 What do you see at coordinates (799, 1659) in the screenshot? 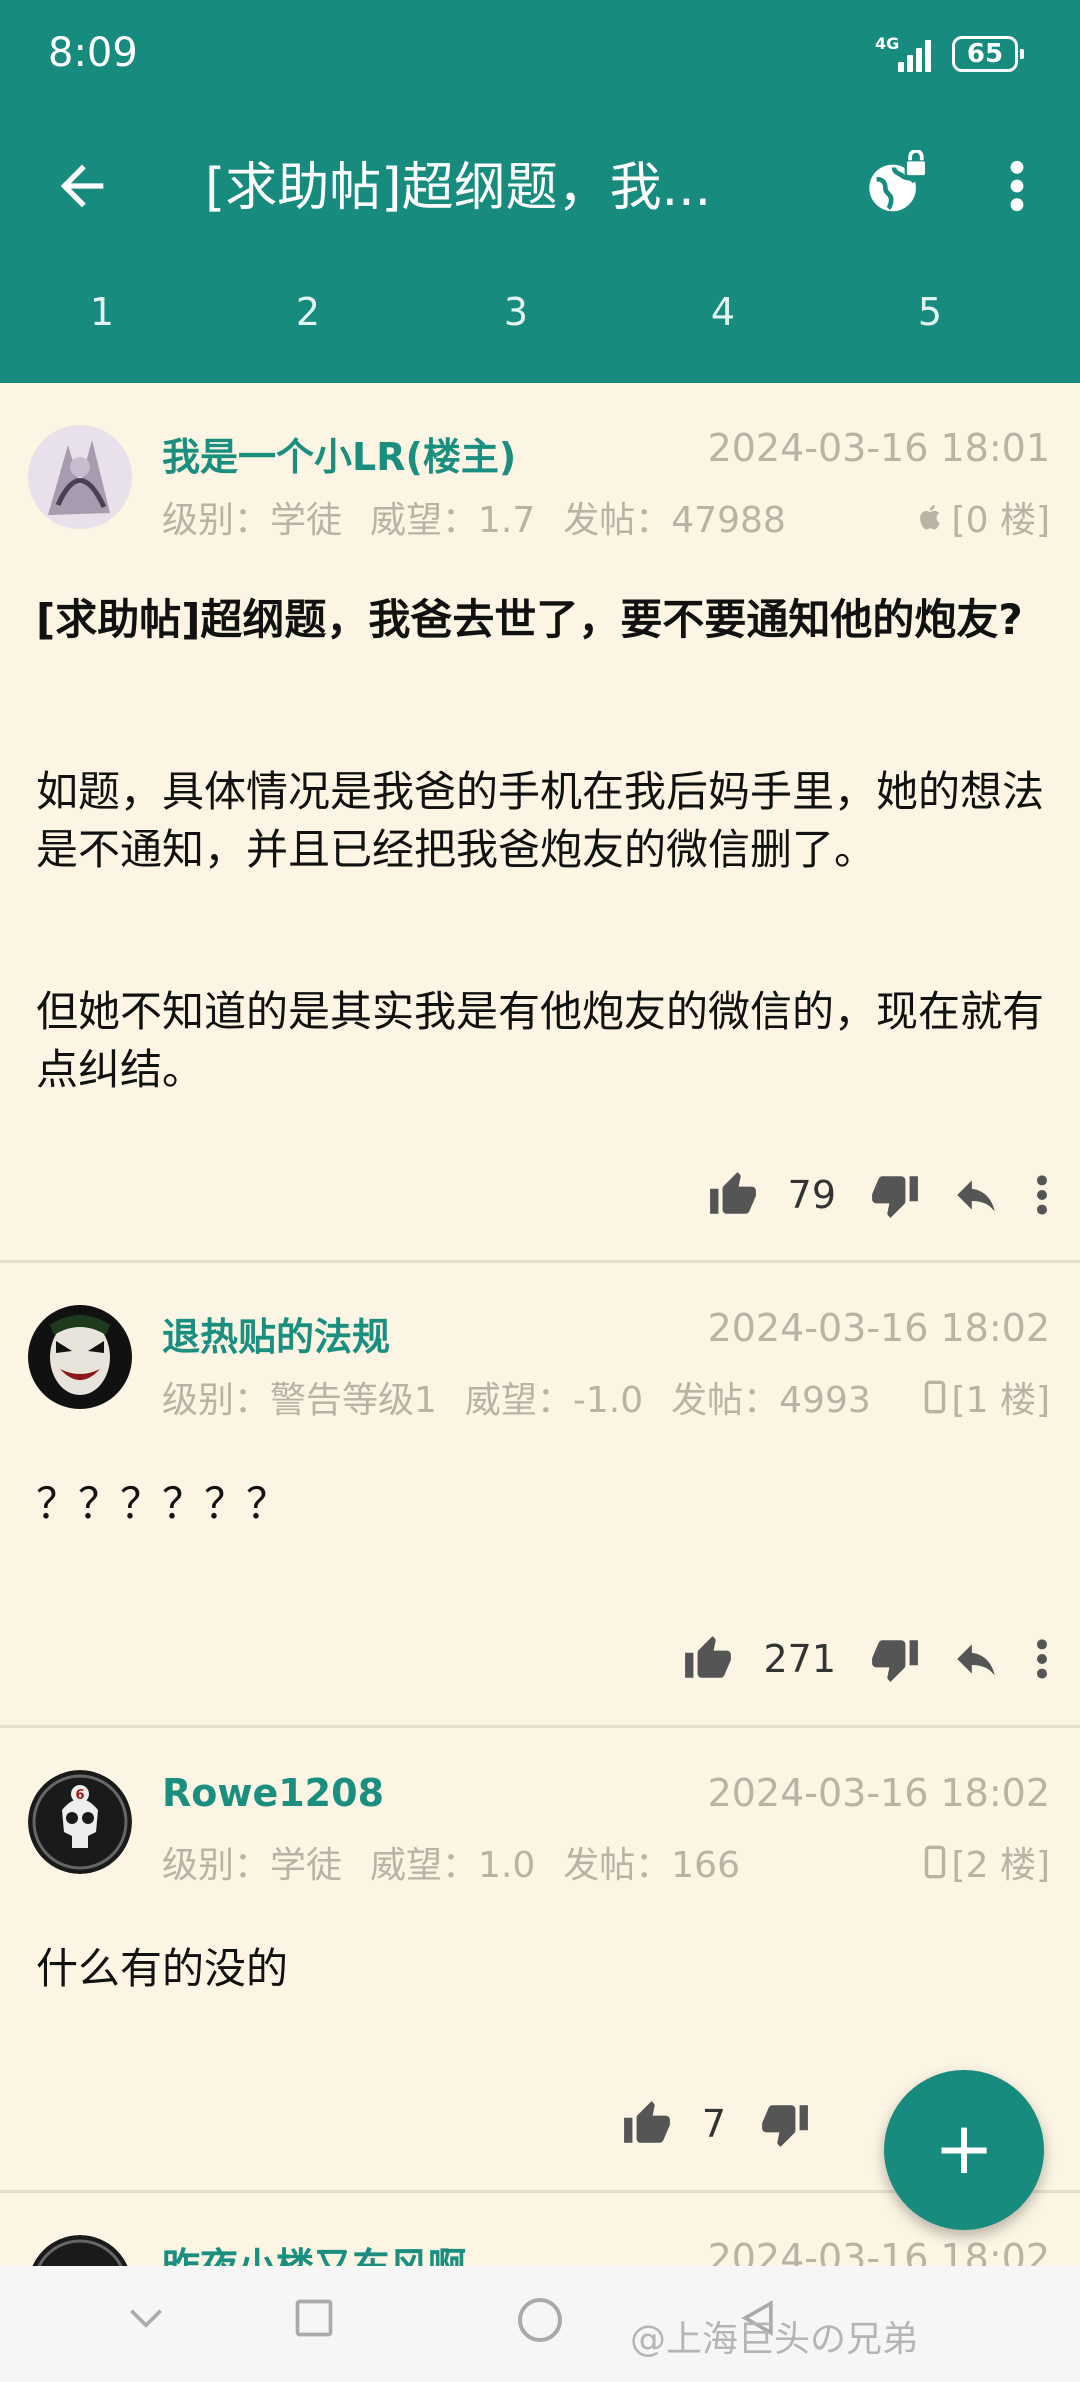
I see `like-count: 271` at bounding box center [799, 1659].